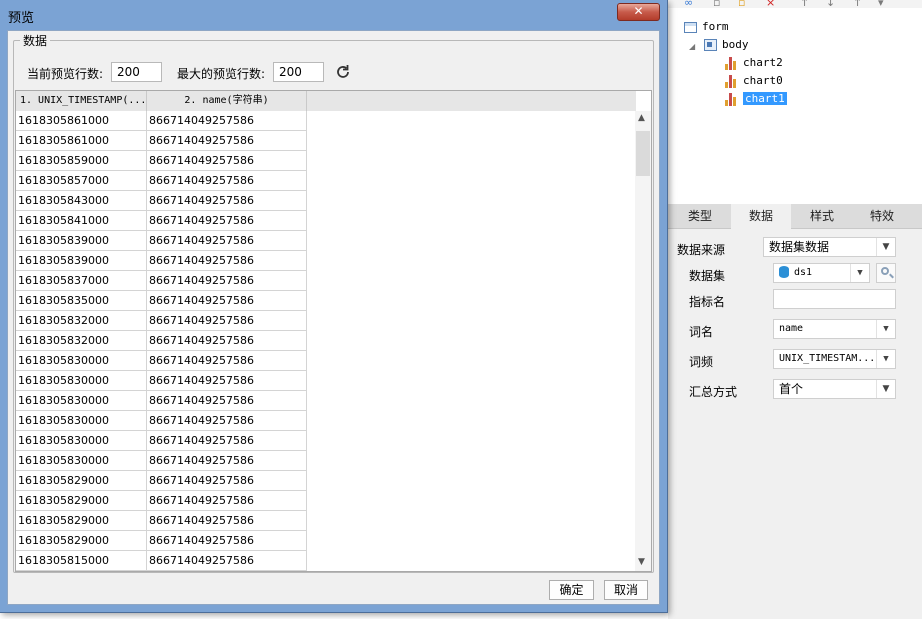 The width and height of the screenshot is (922, 619). What do you see at coordinates (829, 247) in the screenshot?
I see `data-source-select: 数据集数据 ▼` at bounding box center [829, 247].